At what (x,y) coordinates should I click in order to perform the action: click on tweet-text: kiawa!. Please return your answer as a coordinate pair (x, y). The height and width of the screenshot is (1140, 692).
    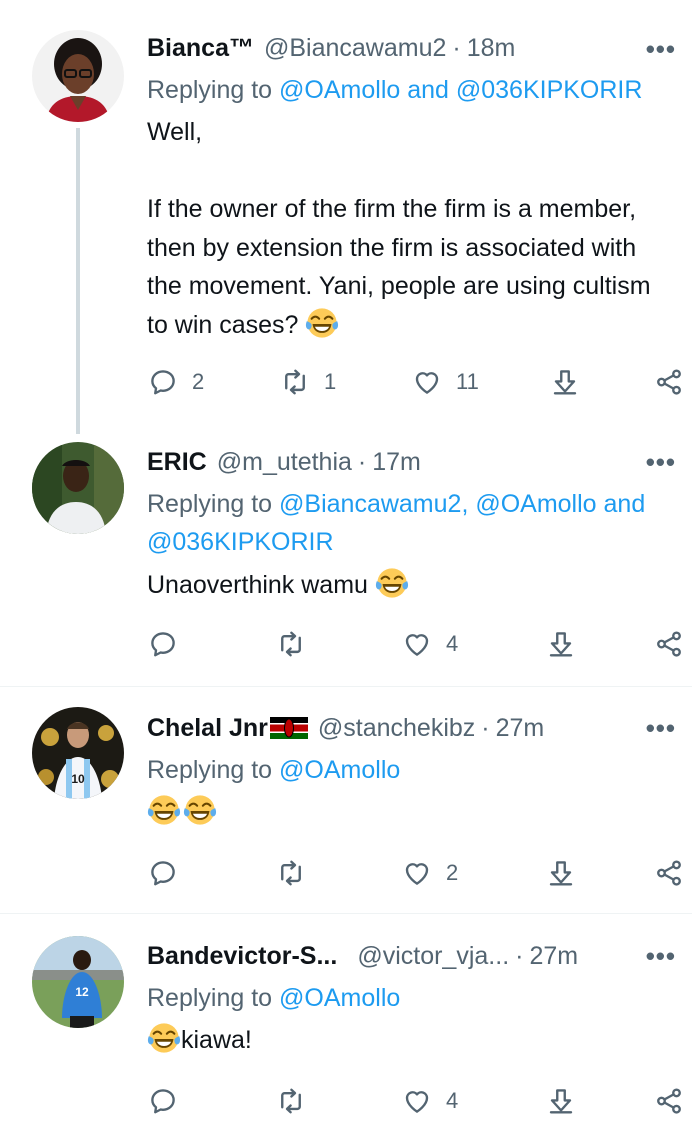
    Looking at the image, I should click on (412, 1040).